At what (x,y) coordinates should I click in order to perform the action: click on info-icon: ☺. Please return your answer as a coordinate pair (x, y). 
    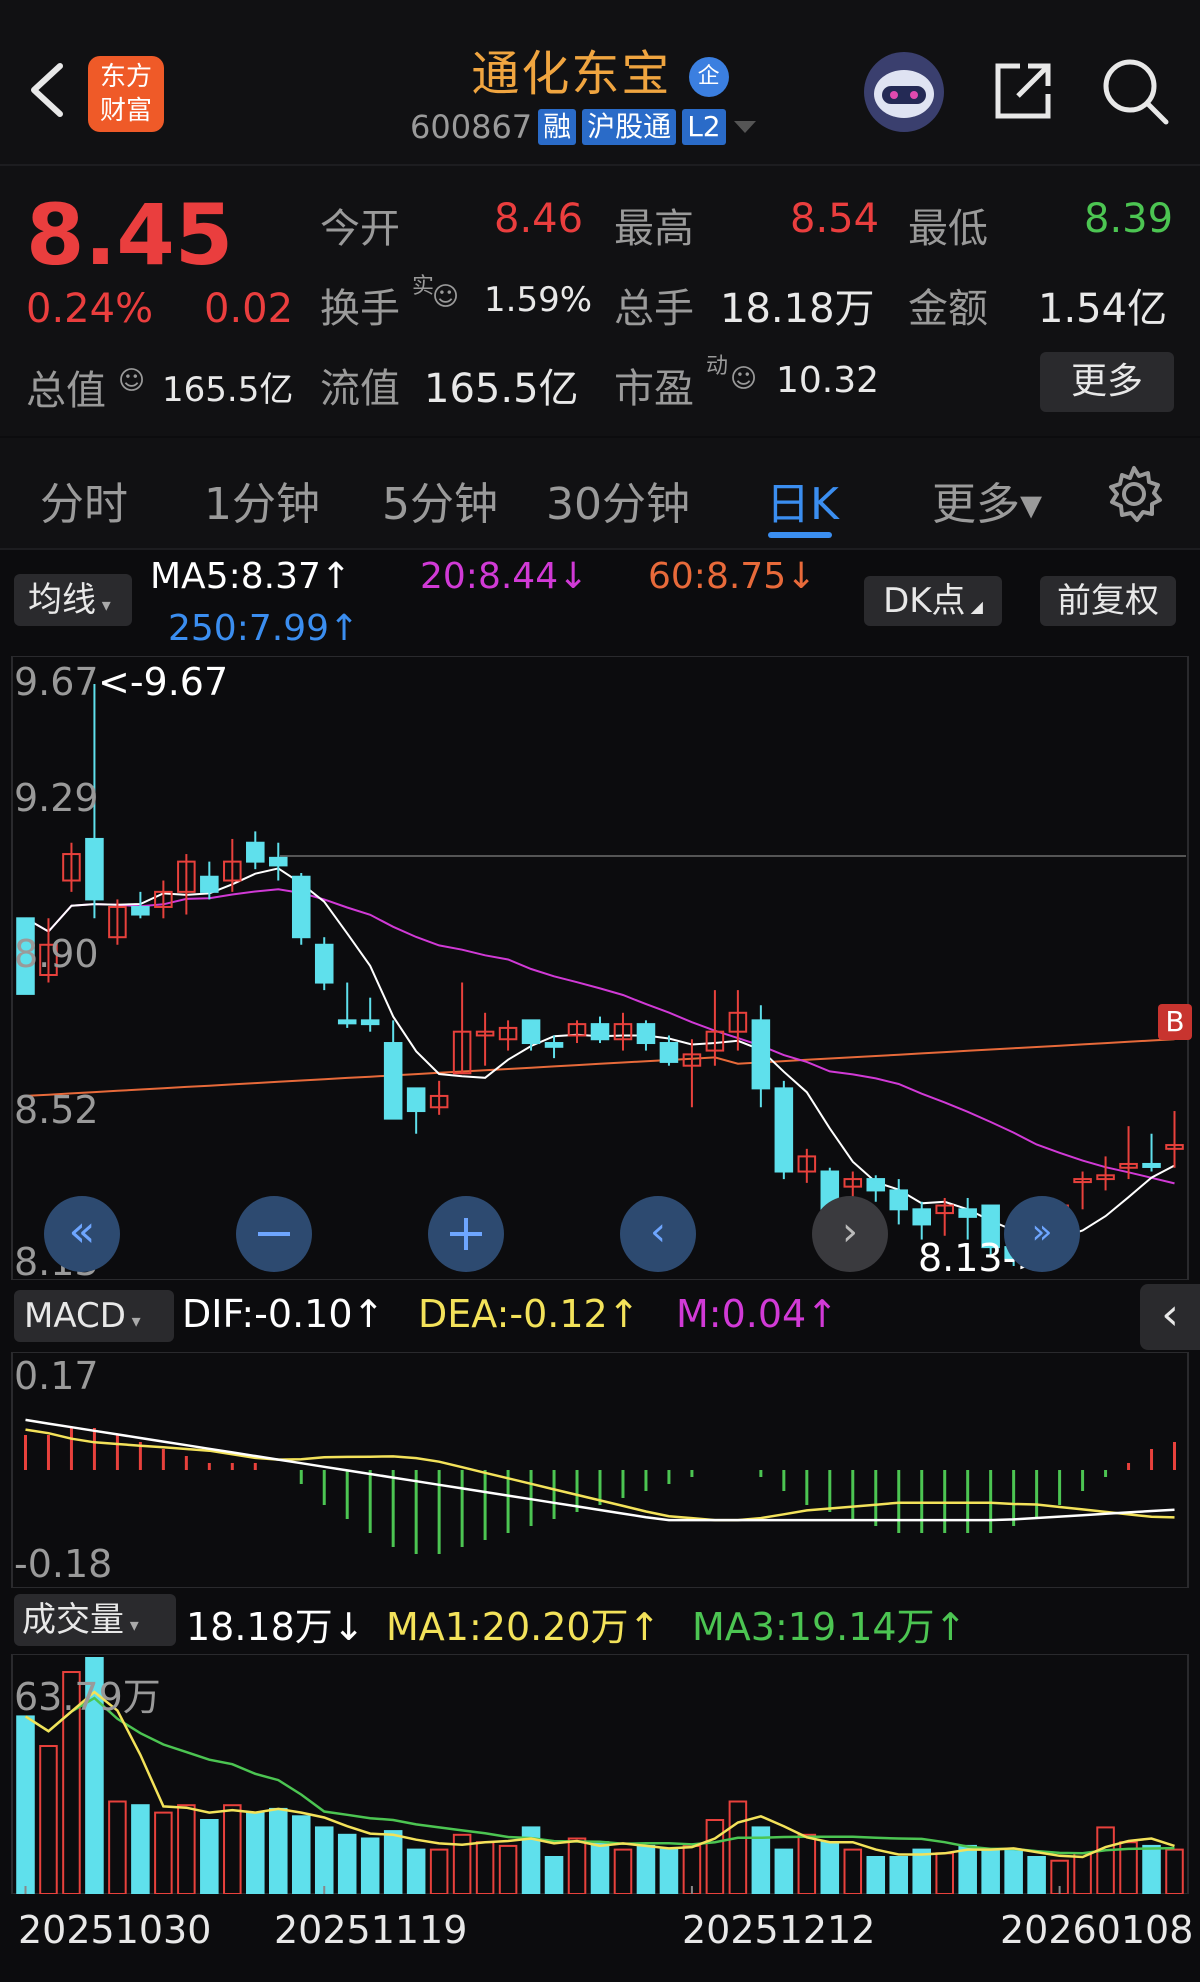
    Looking at the image, I should click on (131, 381).